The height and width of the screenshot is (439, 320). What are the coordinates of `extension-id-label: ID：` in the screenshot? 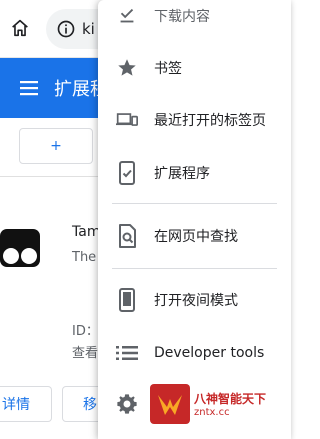 It's located at (85, 331).